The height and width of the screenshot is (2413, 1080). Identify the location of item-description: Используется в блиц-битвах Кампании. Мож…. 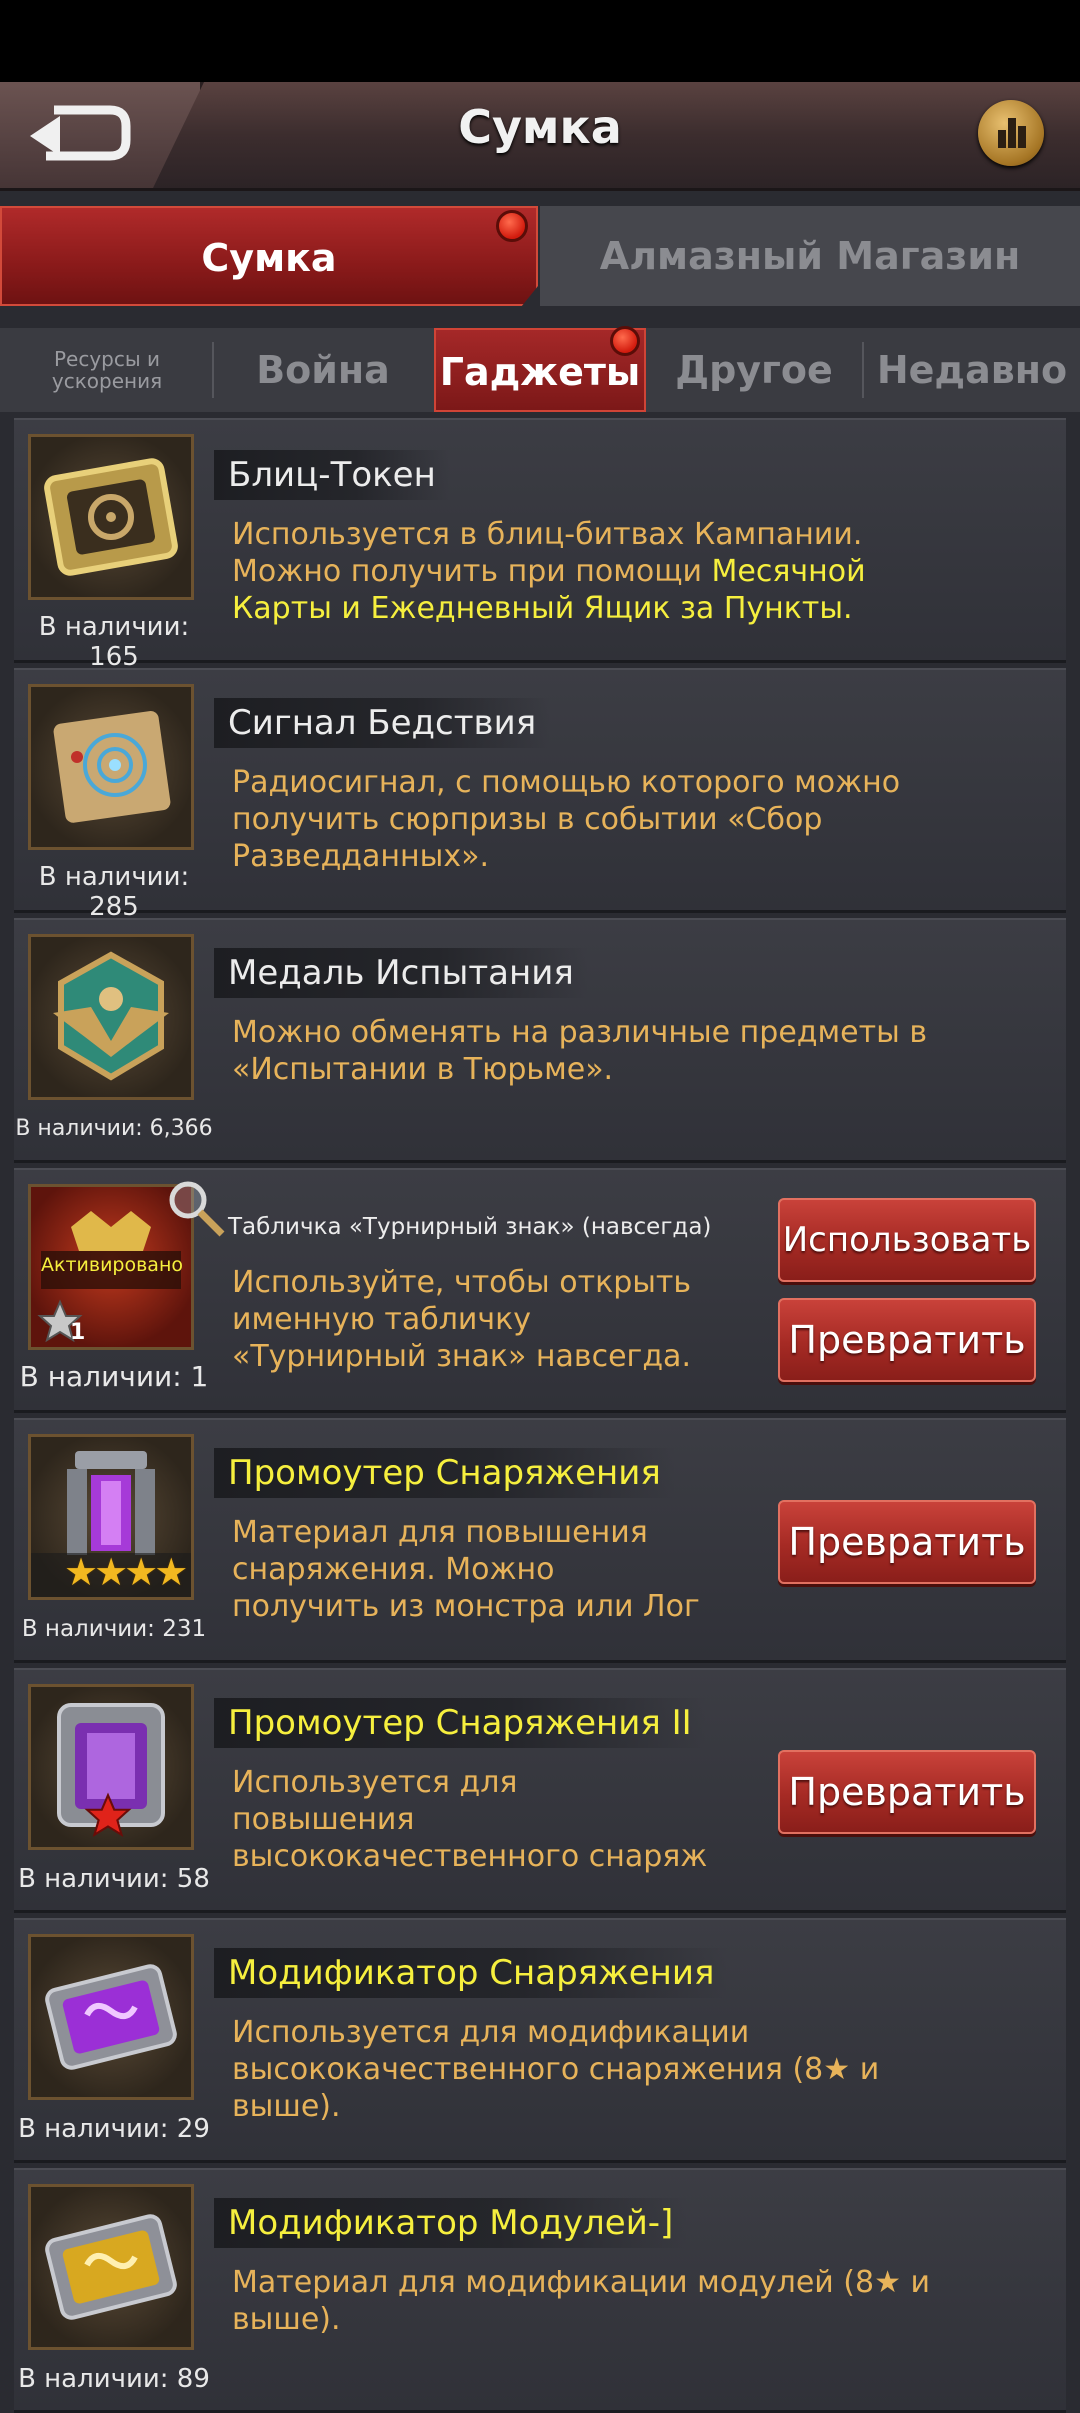
(549, 571).